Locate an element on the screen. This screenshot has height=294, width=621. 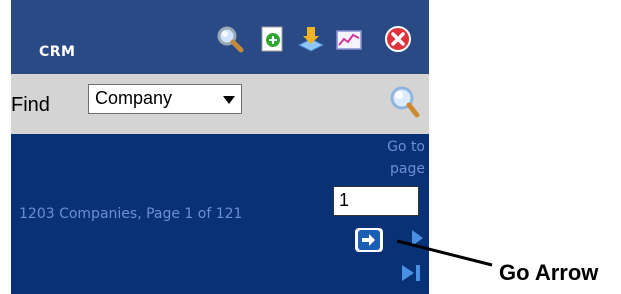
close-icon is located at coordinates (398, 39).